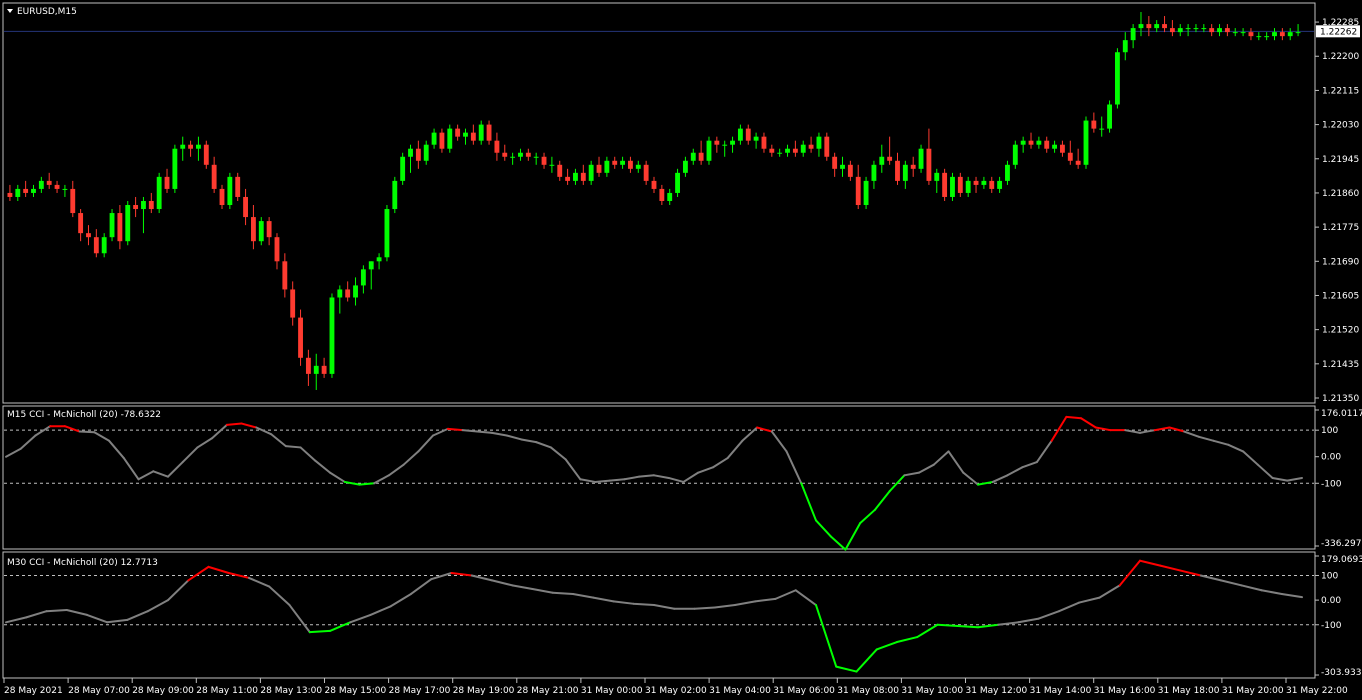  I want to click on price-axis-label: 1.22200, so click(1340, 57).